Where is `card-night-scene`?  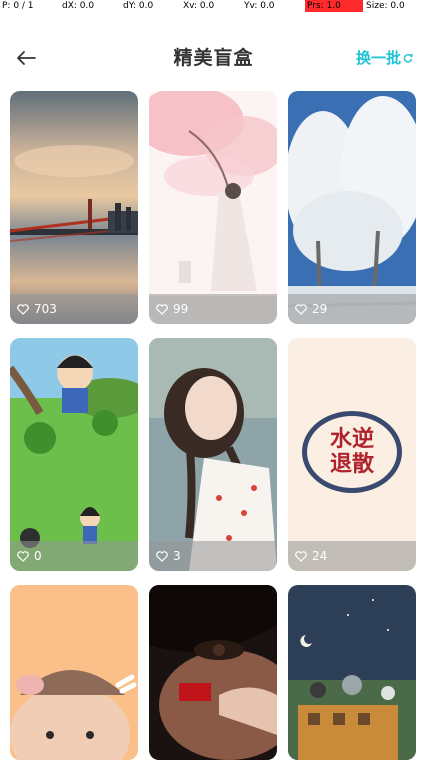
card-night-scene is located at coordinates (352, 672).